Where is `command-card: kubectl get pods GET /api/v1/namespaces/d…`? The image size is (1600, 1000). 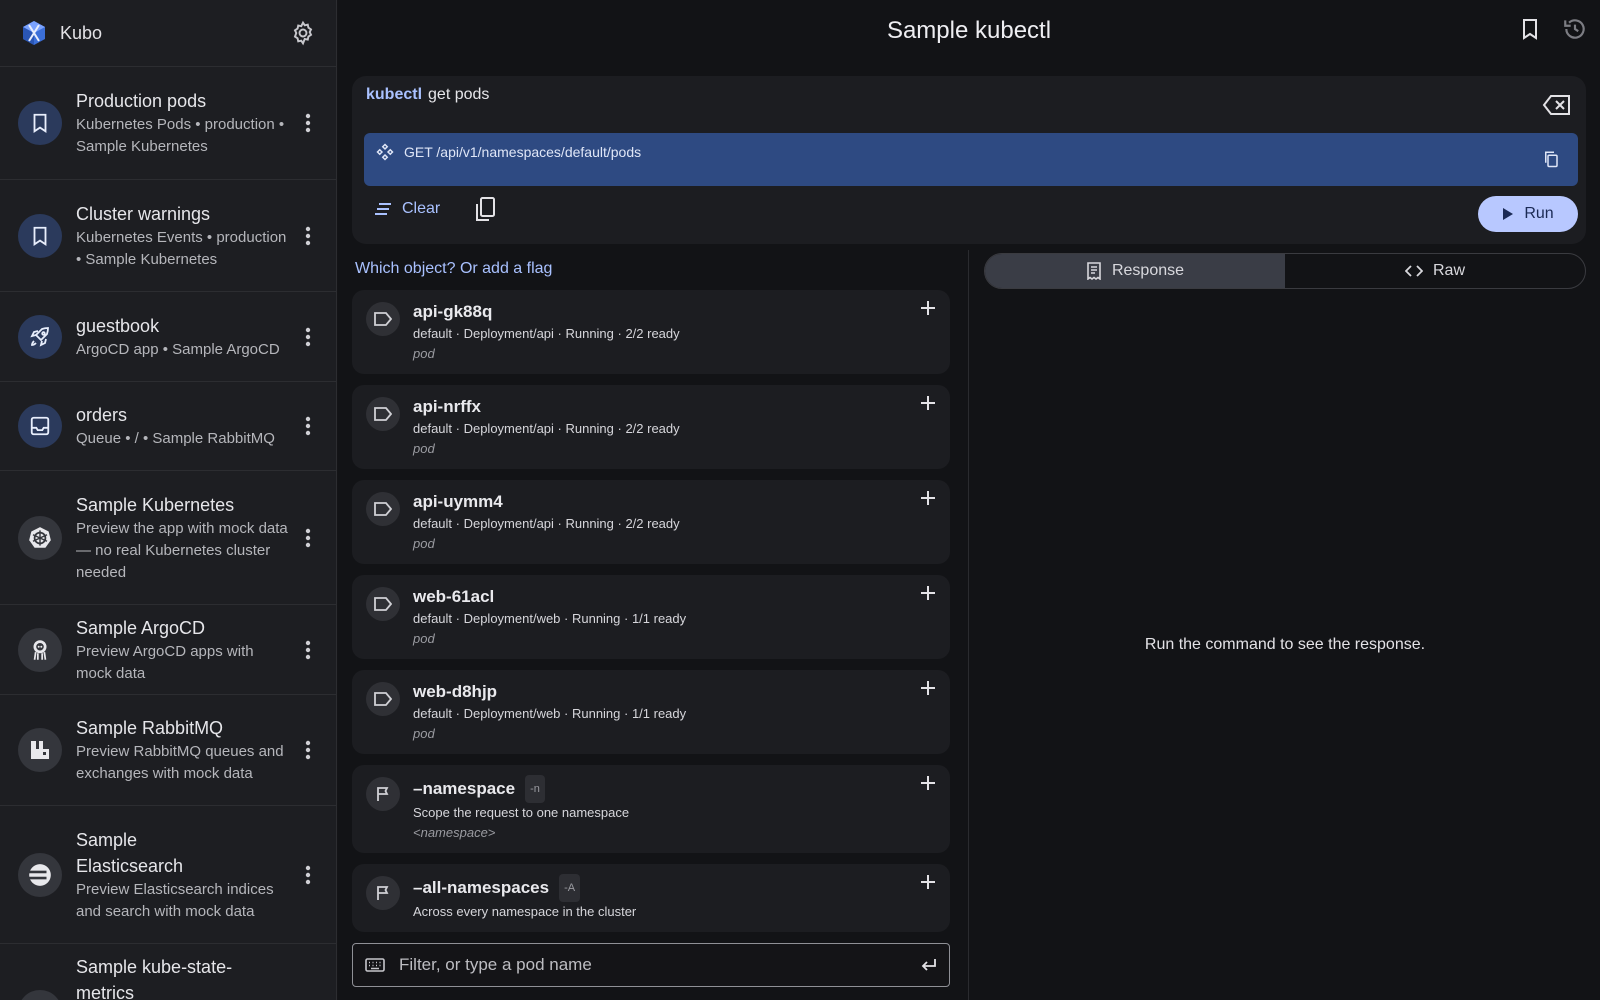 command-card: kubectl get pods GET /api/v1/namespaces/d… is located at coordinates (969, 160).